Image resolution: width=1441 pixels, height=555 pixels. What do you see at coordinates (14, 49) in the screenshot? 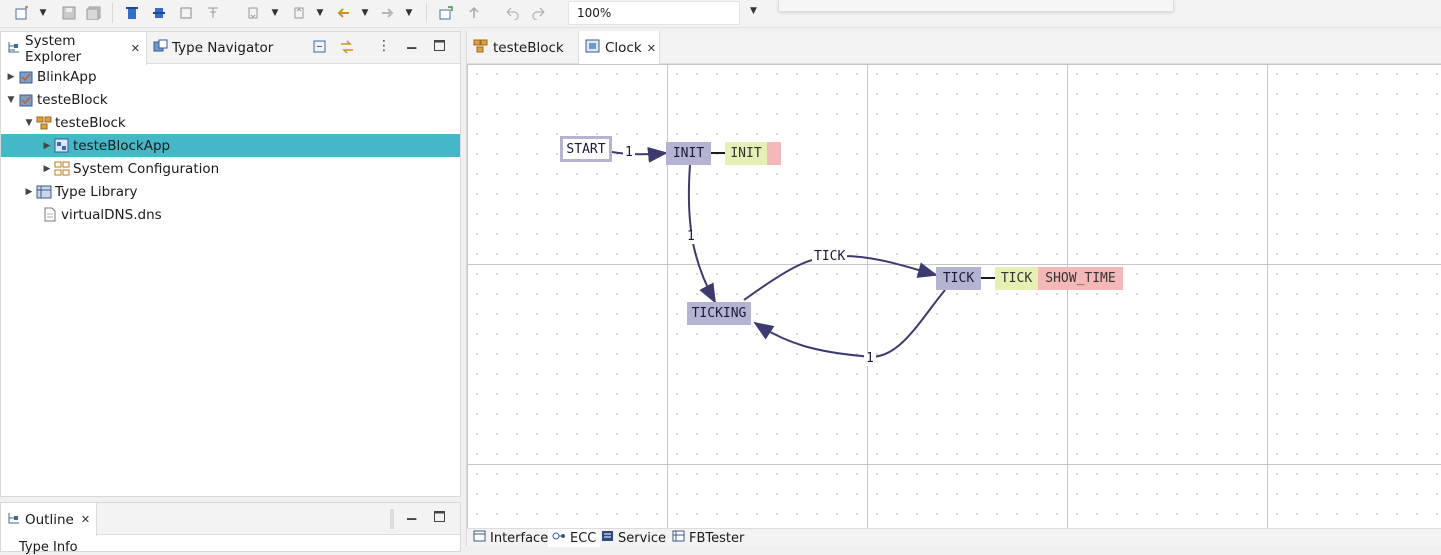
I see `system-explorer-icon` at bounding box center [14, 49].